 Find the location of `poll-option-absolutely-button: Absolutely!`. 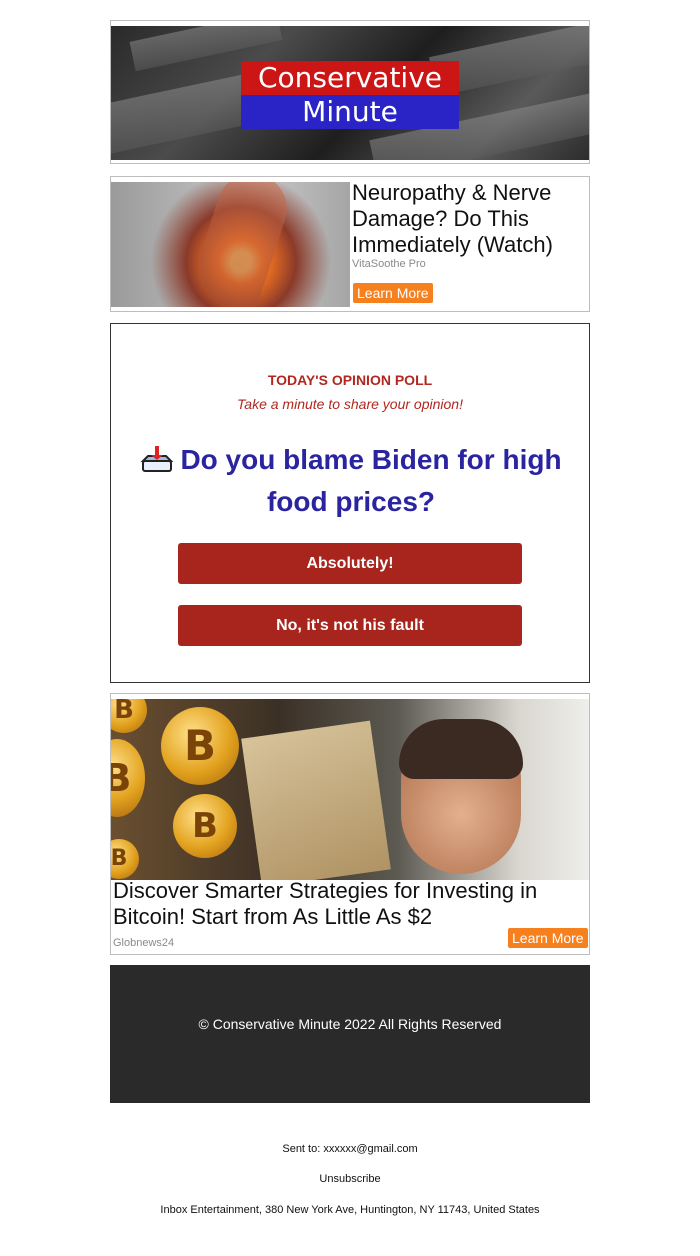

poll-option-absolutely-button: Absolutely! is located at coordinates (350, 563).